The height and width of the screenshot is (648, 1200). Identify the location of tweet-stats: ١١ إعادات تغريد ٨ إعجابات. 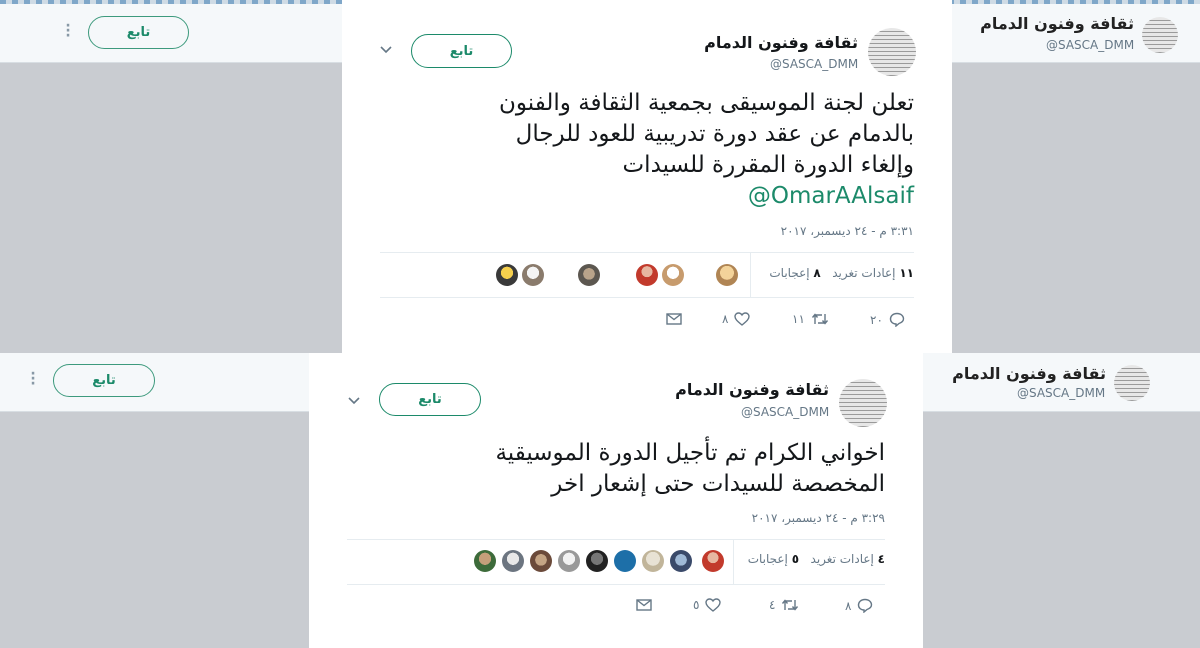
(841, 273).